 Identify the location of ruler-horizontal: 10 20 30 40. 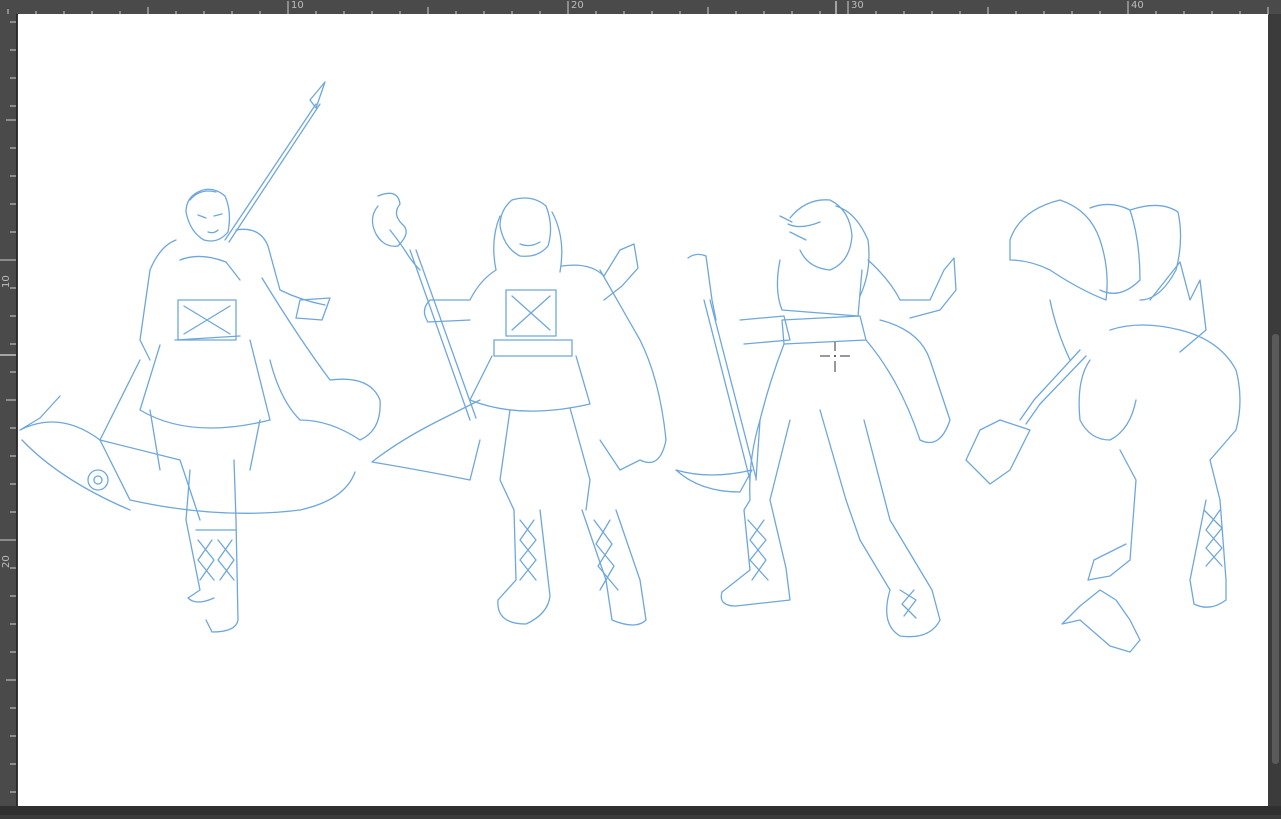
(640, 7).